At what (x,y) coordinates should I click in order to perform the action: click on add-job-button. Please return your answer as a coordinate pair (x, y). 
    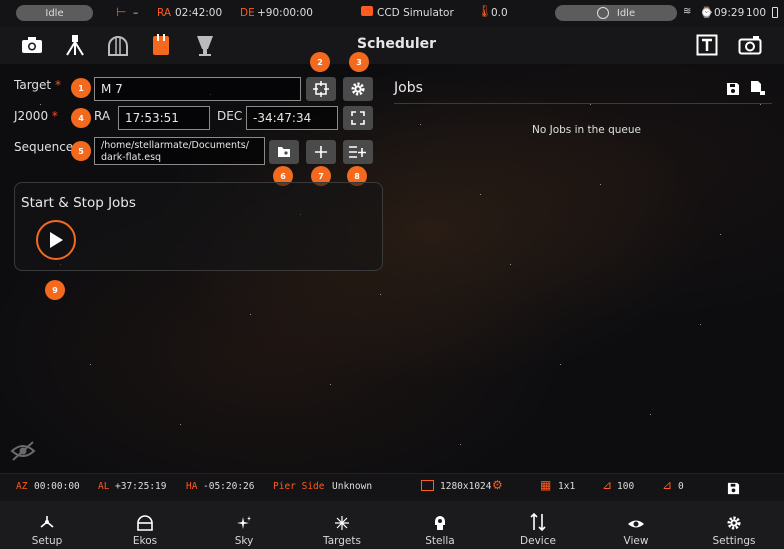
    Looking at the image, I should click on (321, 152).